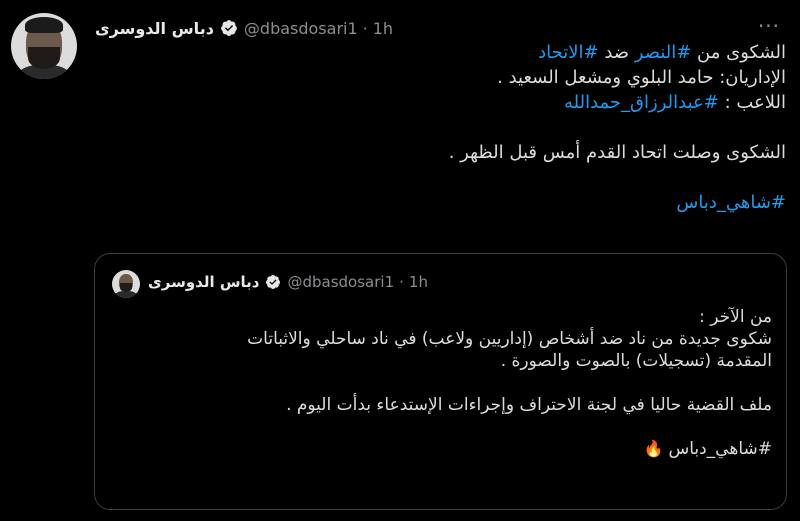 The width and height of the screenshot is (800, 521). I want to click on tweet-line: الشكوى من #النصر ضد #الاتحاد, so click(441, 52).